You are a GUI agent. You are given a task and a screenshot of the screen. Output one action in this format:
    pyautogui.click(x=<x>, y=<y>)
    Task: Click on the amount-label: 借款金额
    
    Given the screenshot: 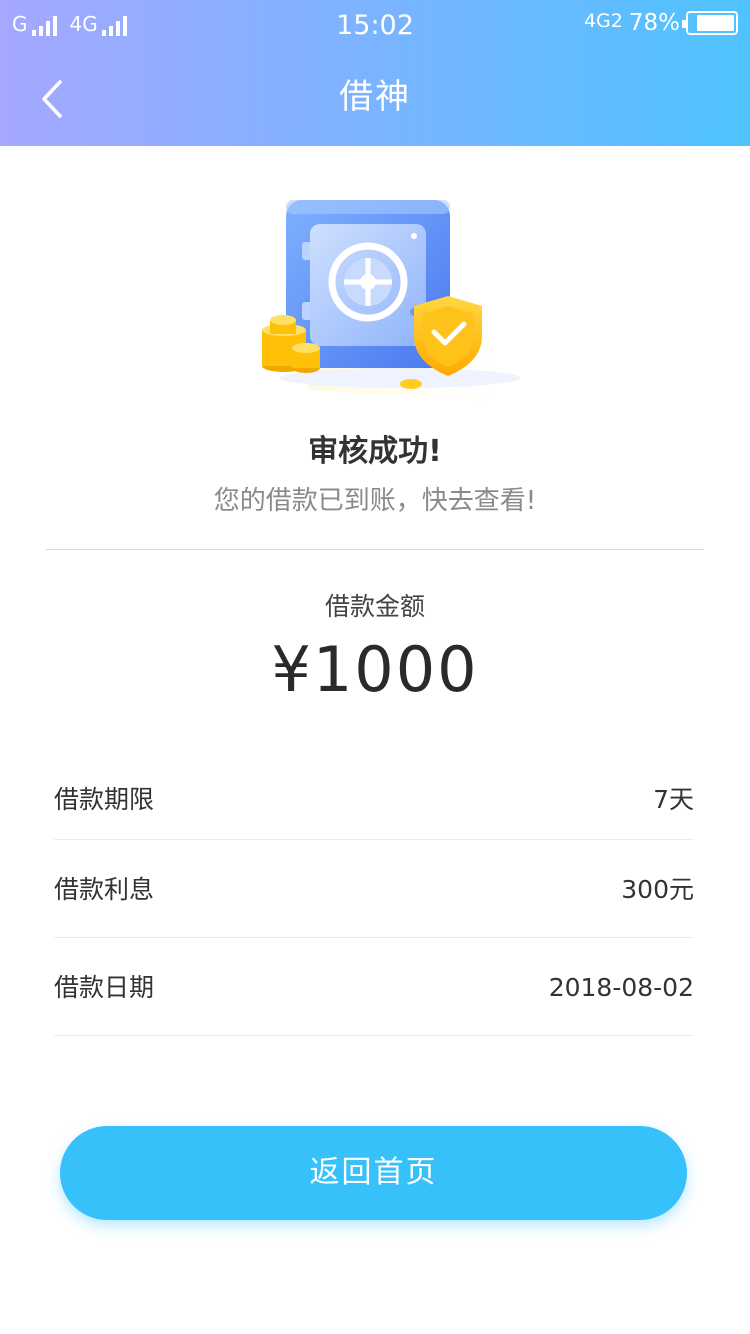 What is the action you would take?
    pyautogui.click(x=374, y=606)
    